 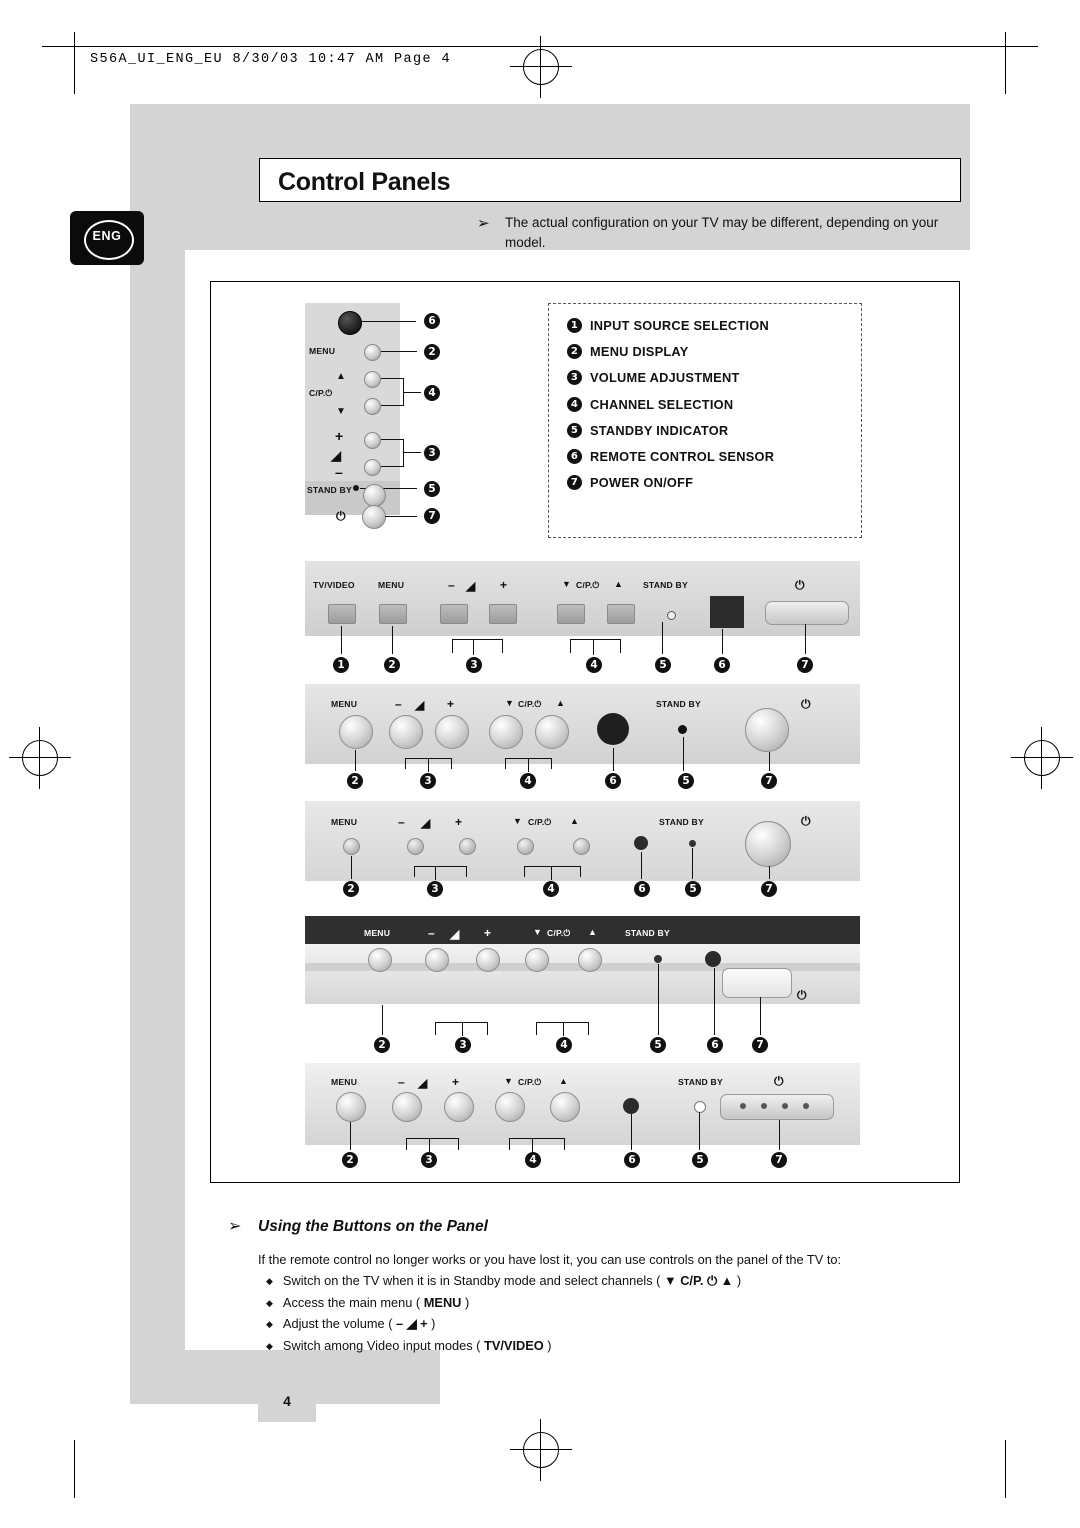 I want to click on callout-bracket-4-row5-a, so click(x=509, y=1144).